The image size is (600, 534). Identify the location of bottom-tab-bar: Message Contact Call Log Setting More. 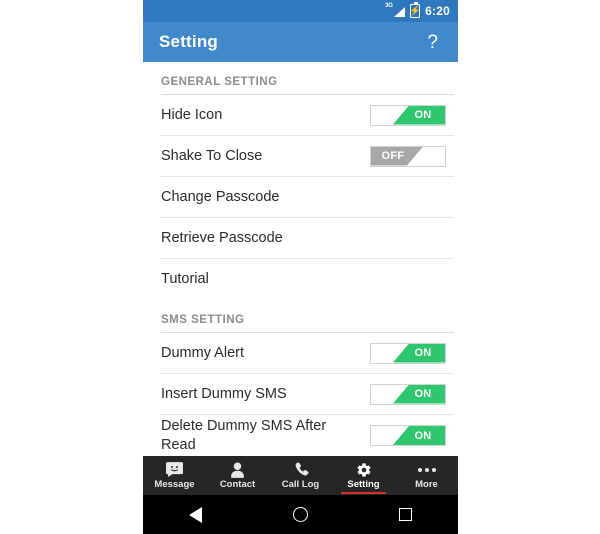
(300, 475).